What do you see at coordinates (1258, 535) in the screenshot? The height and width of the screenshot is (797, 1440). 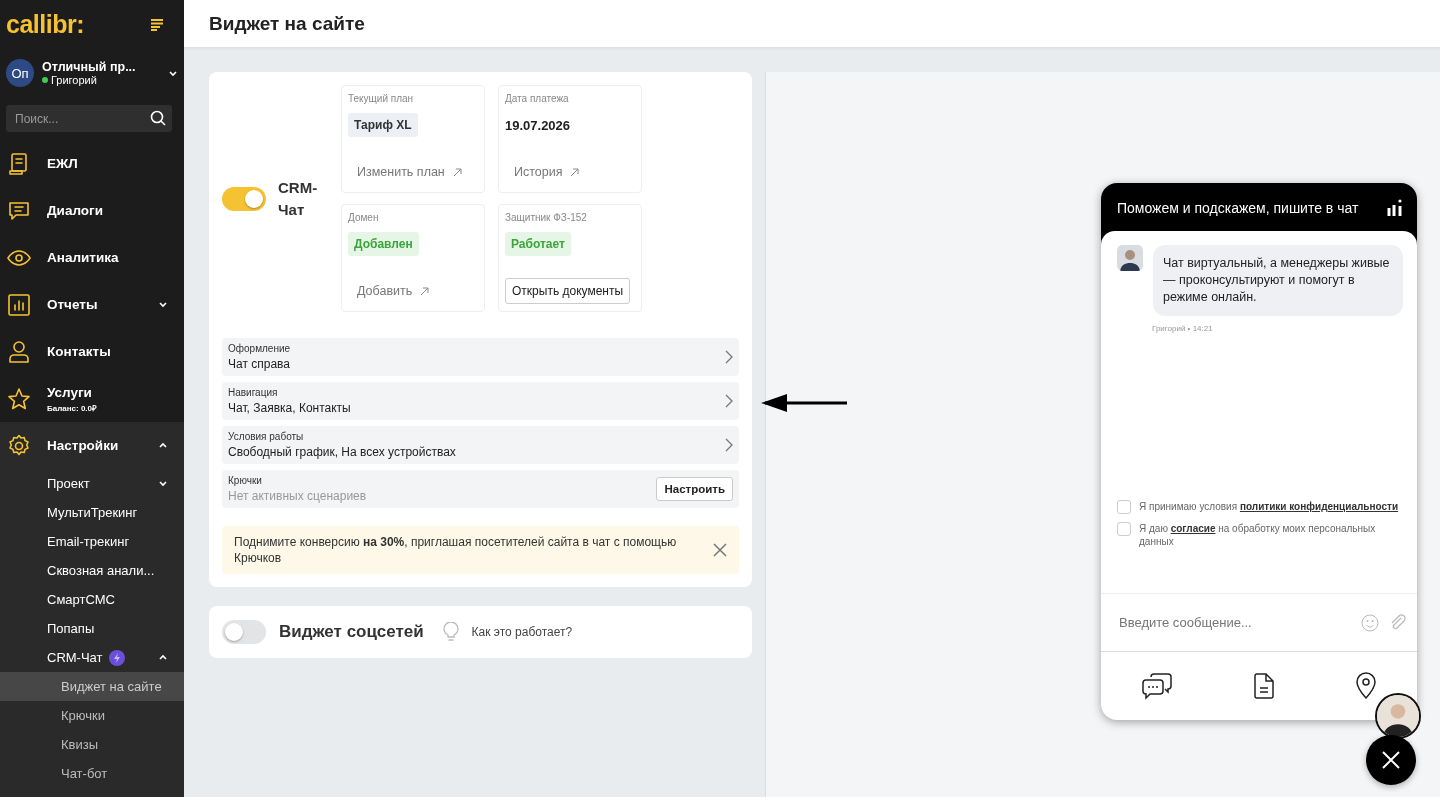 I see `consent-text: Я даю согласие на обработку моих персональных данных` at bounding box center [1258, 535].